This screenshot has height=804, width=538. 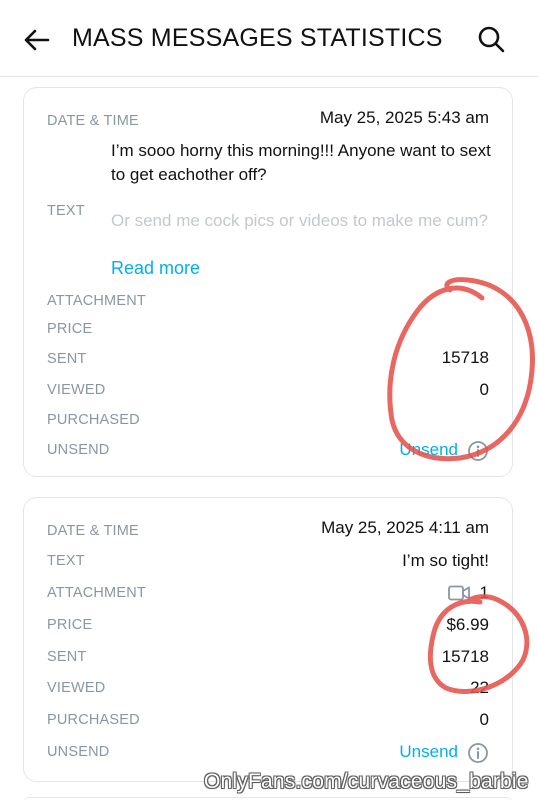 I want to click on arrow-left-icon, so click(x=37, y=40).